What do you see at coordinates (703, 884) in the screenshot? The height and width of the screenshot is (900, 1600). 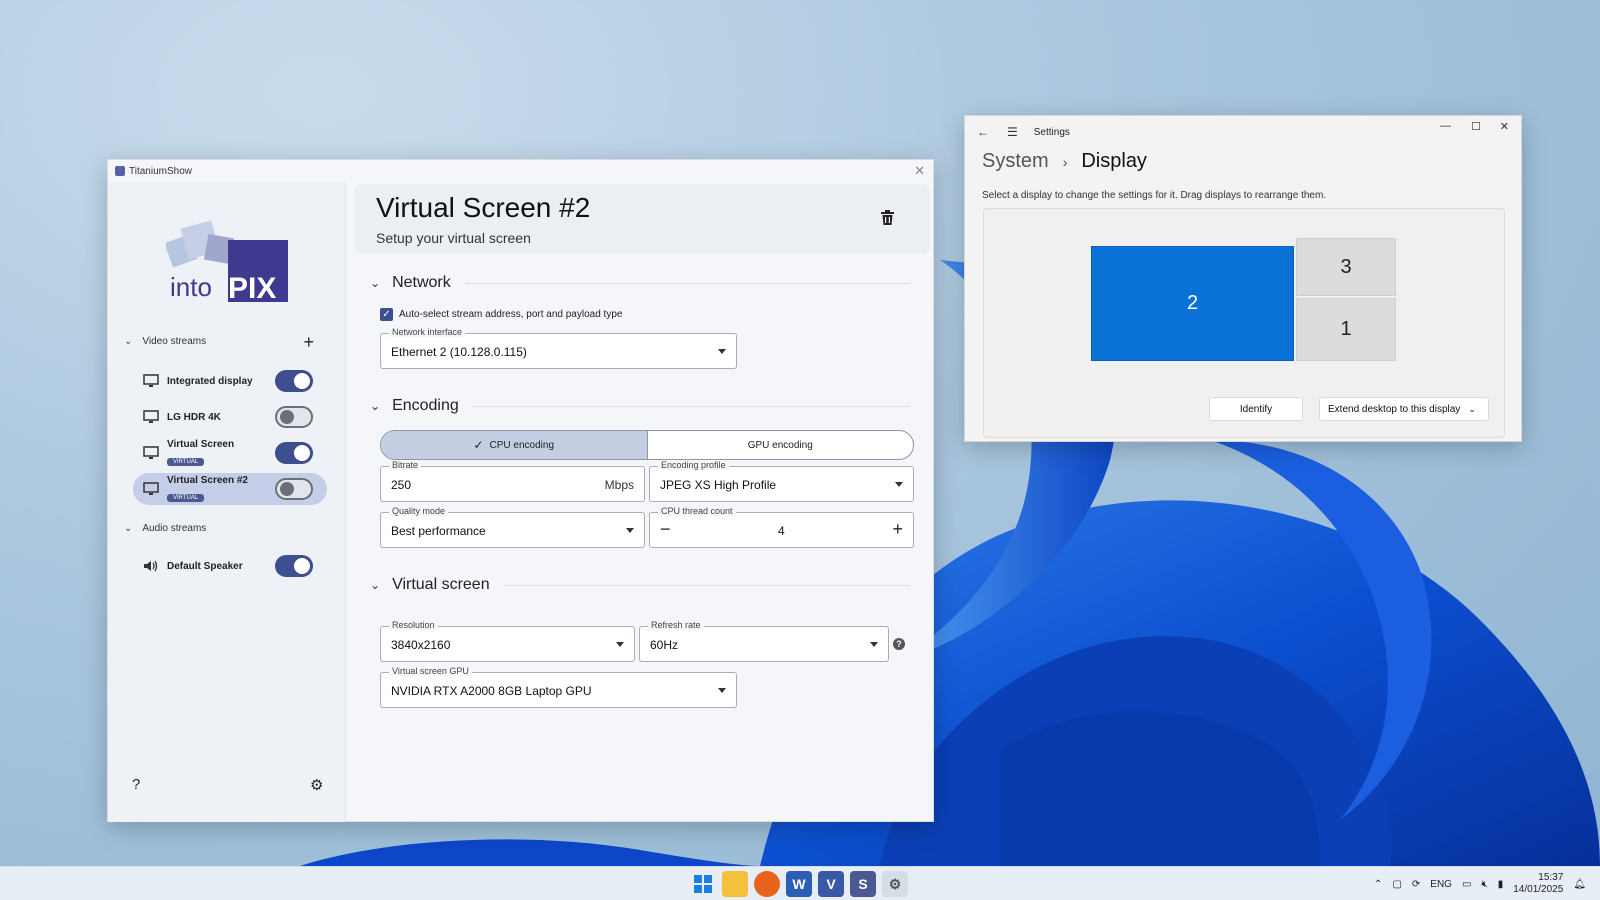 I see `start-windows-icon` at bounding box center [703, 884].